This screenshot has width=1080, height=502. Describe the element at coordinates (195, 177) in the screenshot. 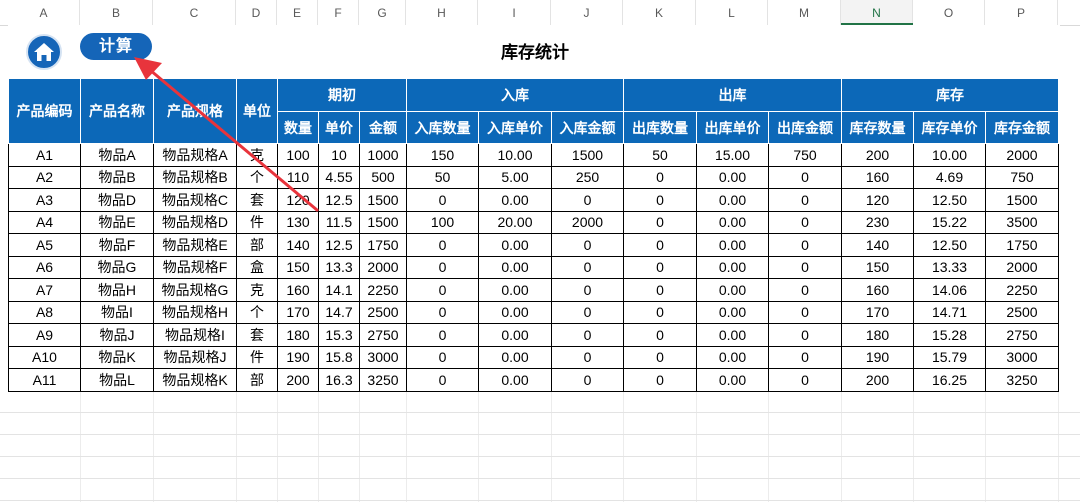

I see `table-cell: 物品规格B` at that location.